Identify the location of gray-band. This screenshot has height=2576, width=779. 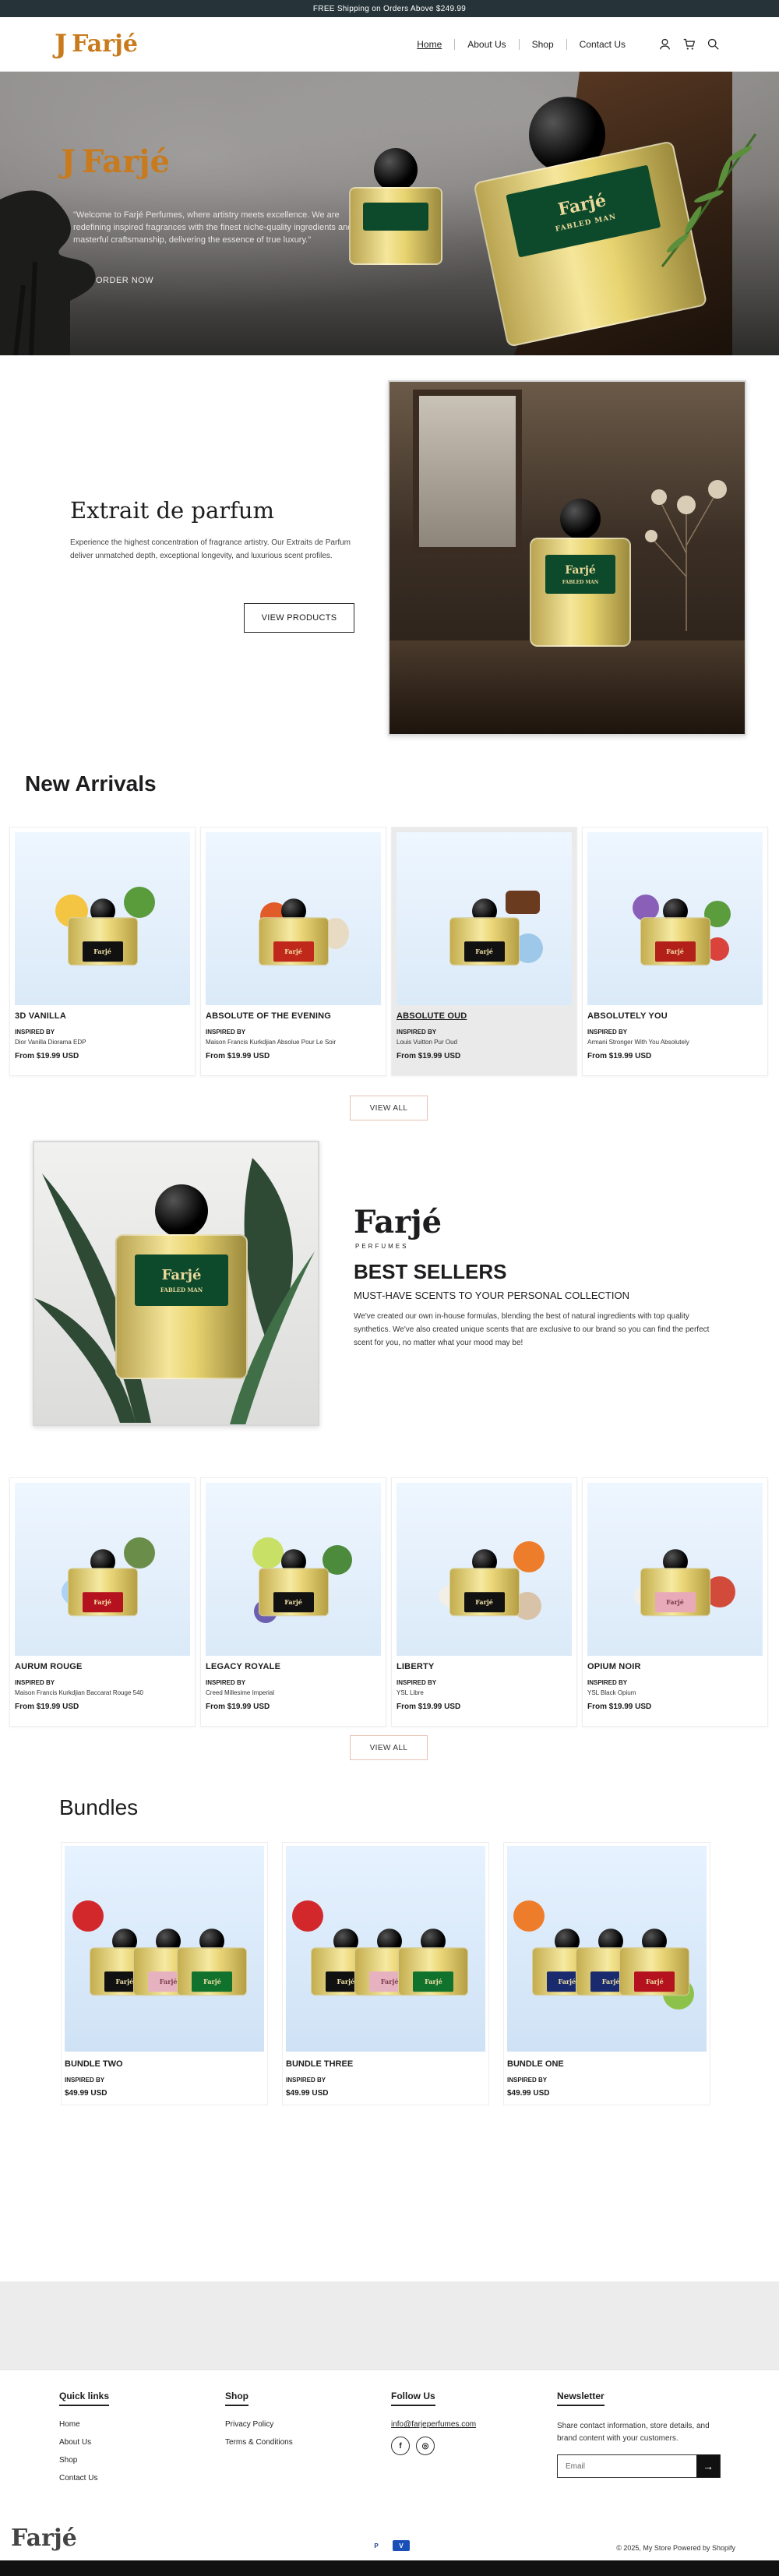
(389, 2325).